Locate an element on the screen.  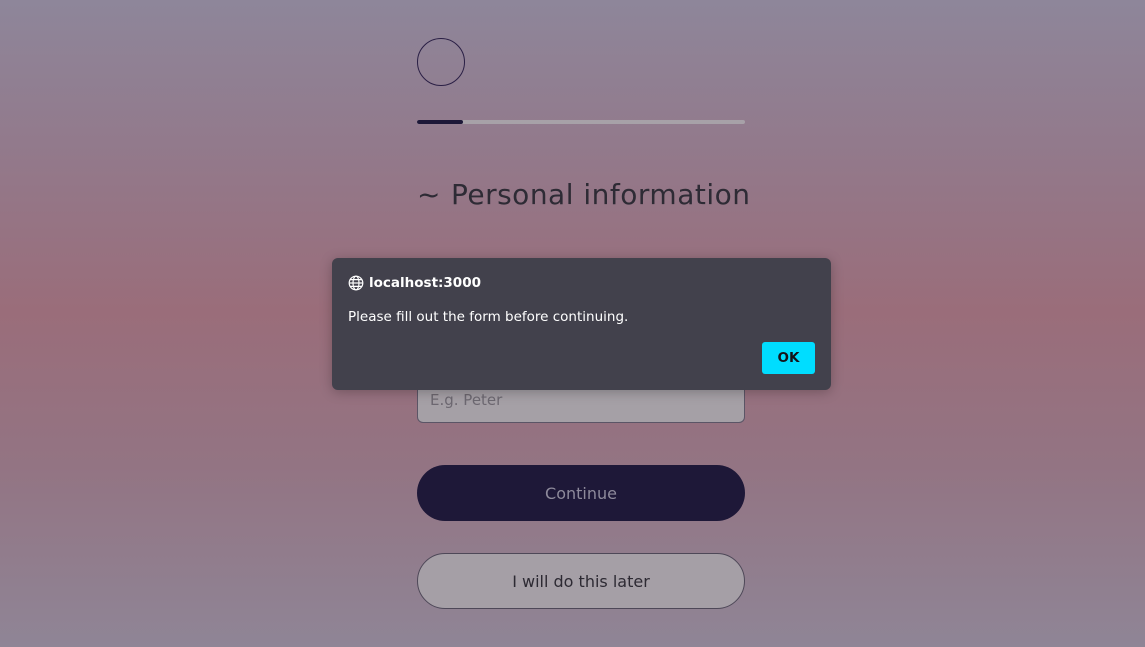
title-prefix: ~ is located at coordinates (429, 194).